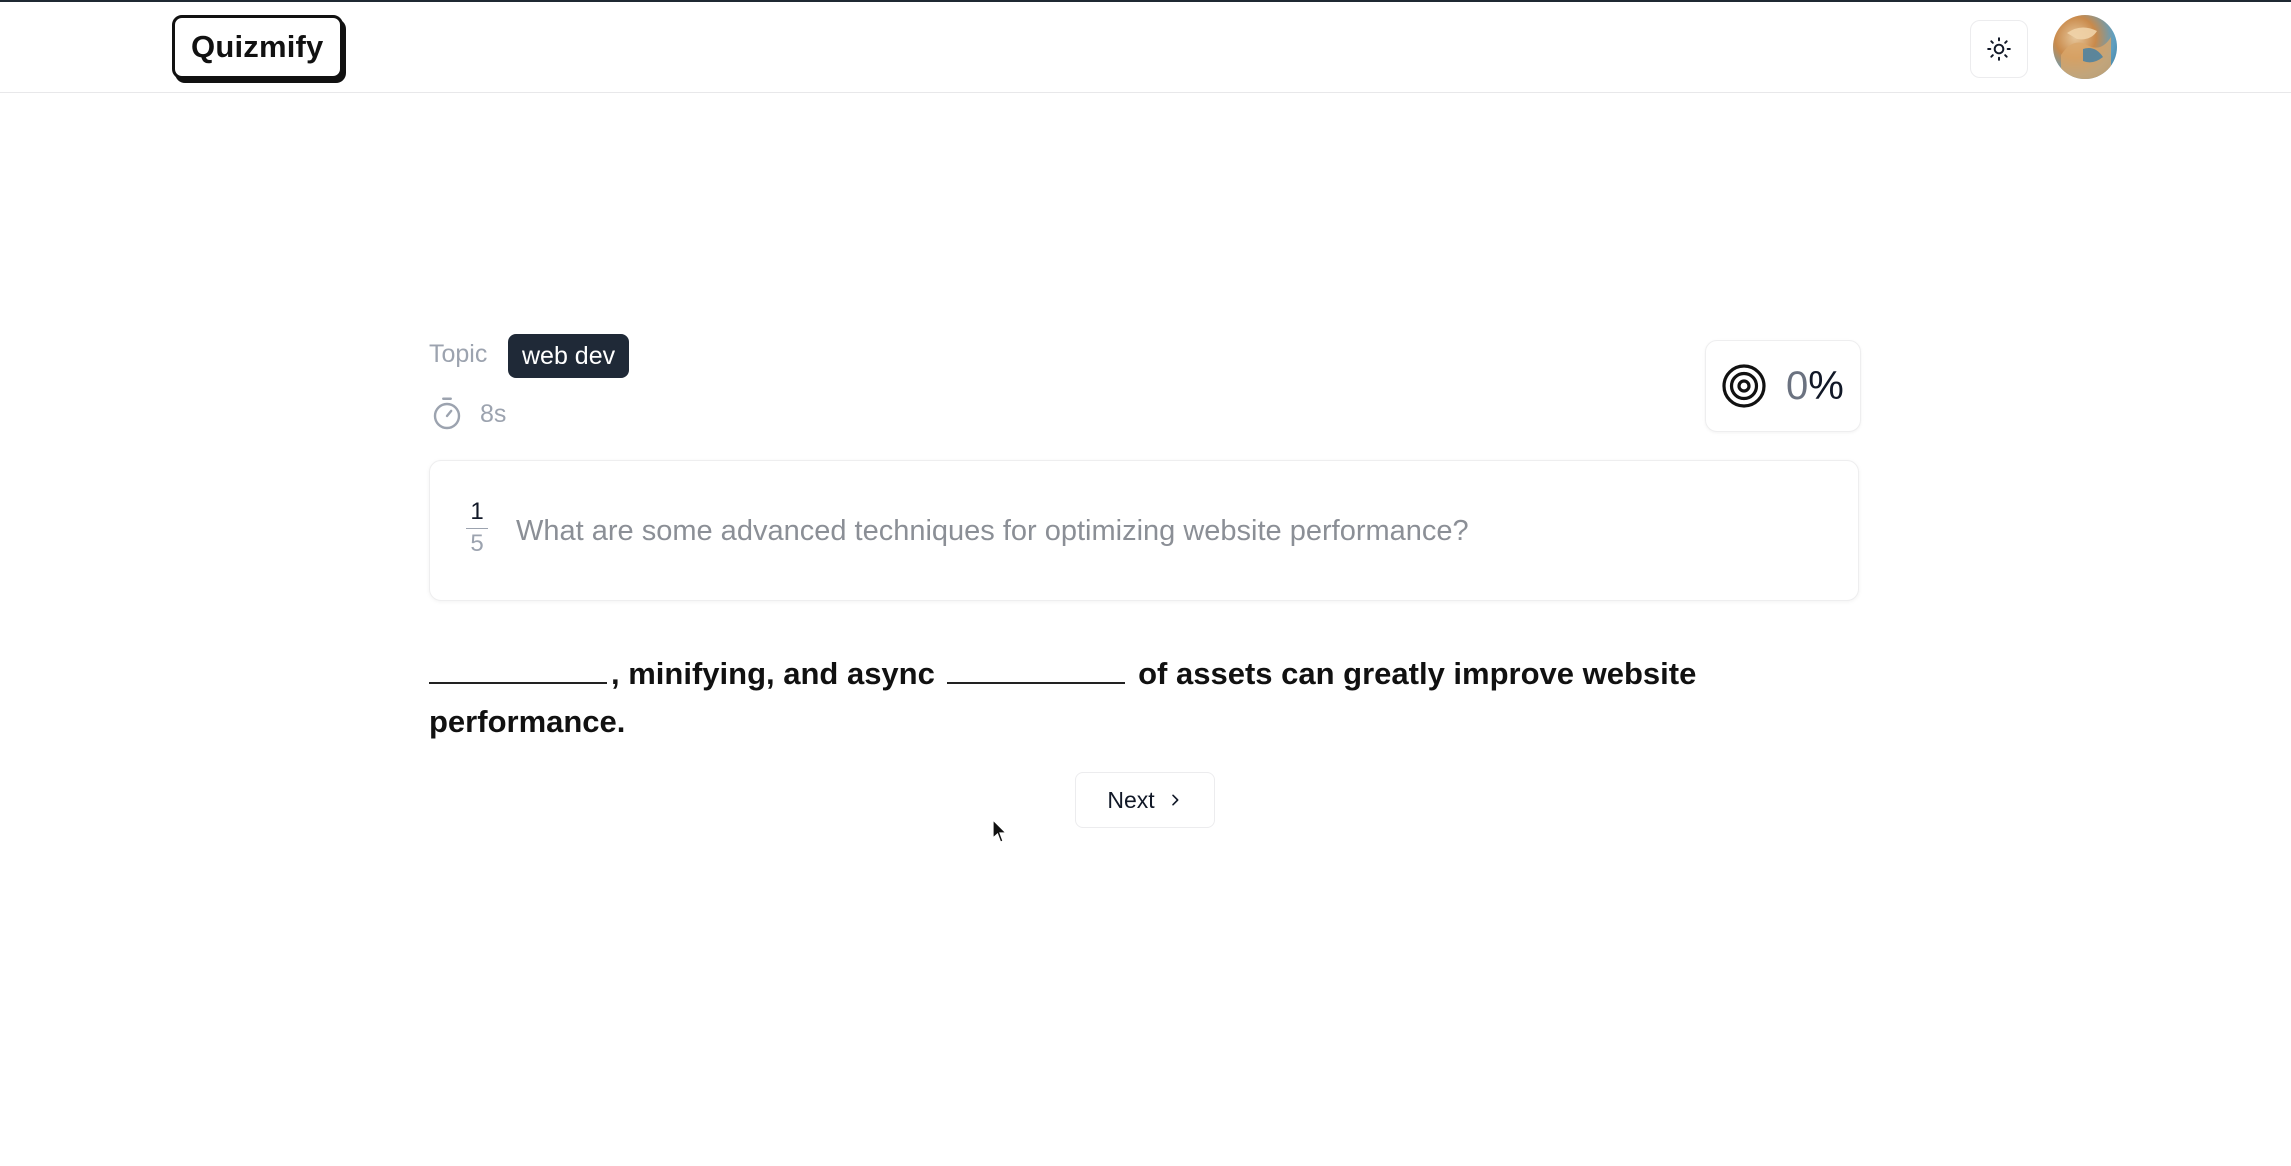  I want to click on chevron-right-icon, so click(1175, 800).